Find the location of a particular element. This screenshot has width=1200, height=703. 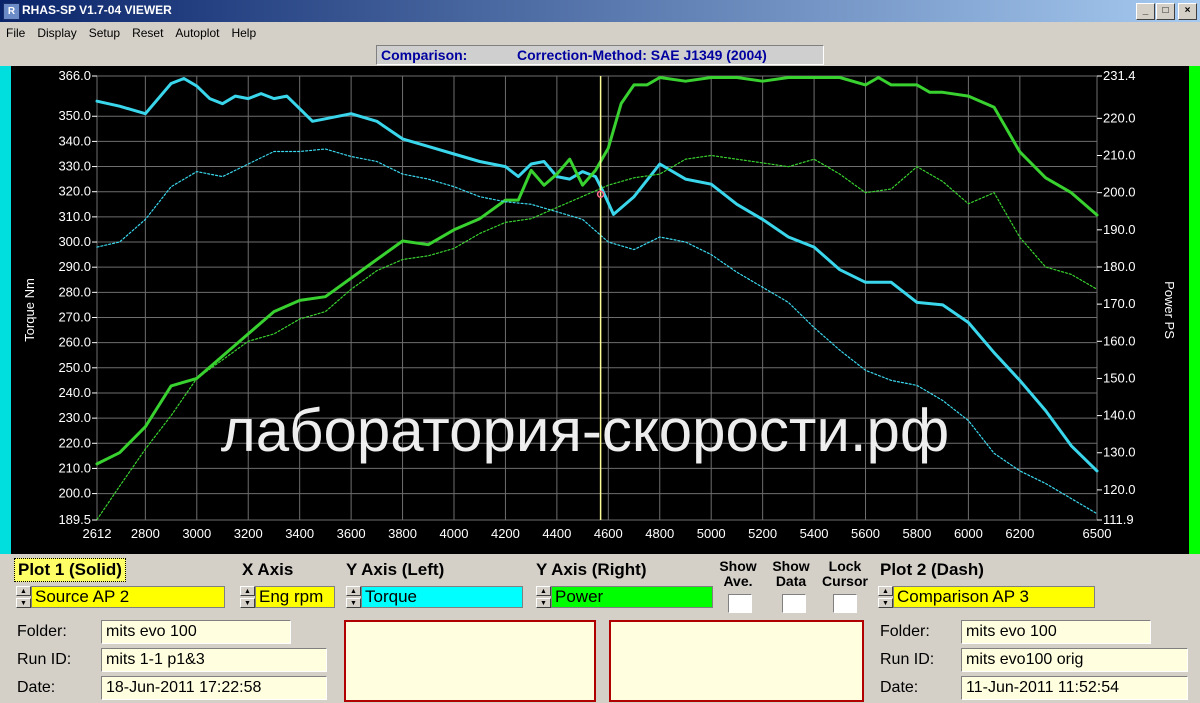

y-right-tick-label: 150.0 is located at coordinates (1119, 377).